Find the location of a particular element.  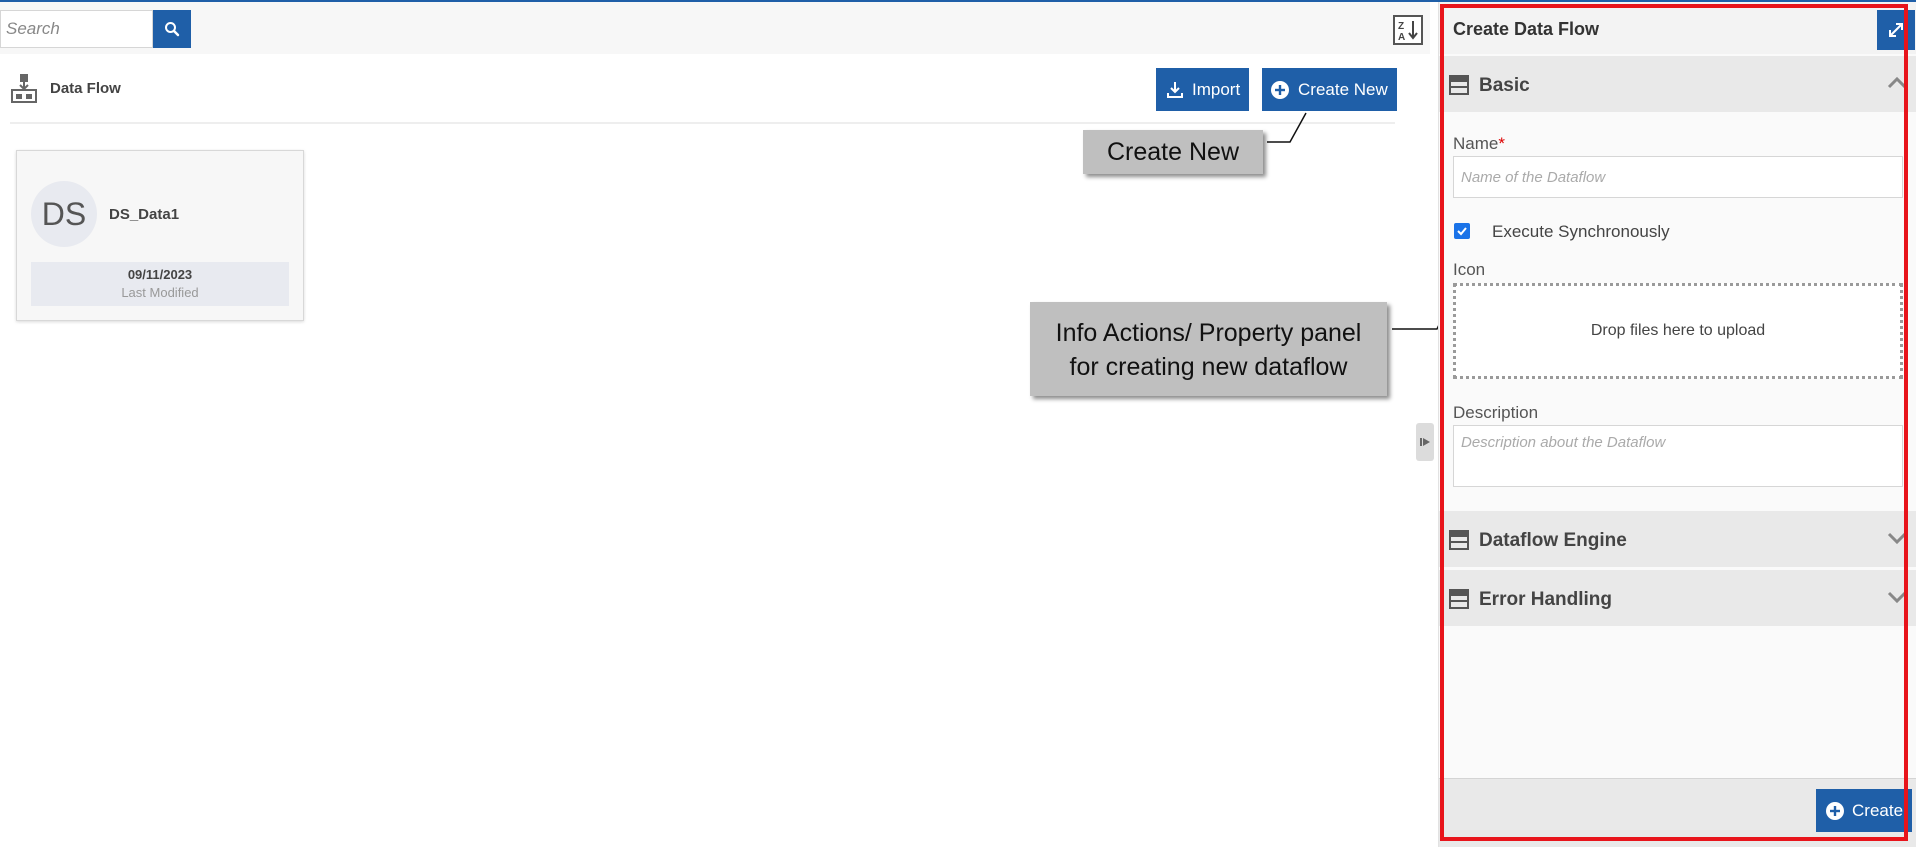

icon-dropzone: Drop files here to upload is located at coordinates (1678, 331).